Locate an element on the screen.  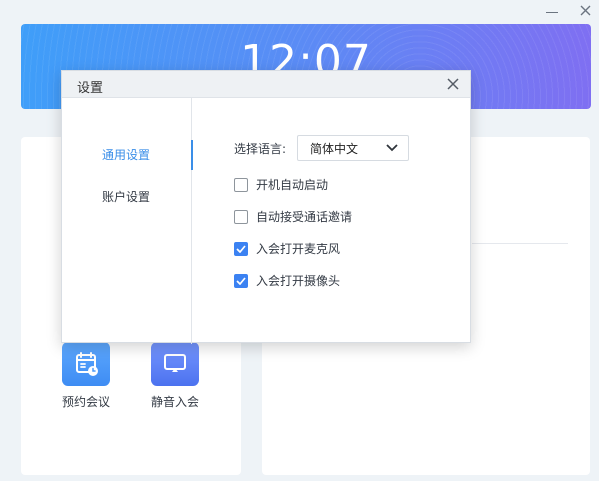
sidebar-item-label: 通用设置 is located at coordinates (126, 155).